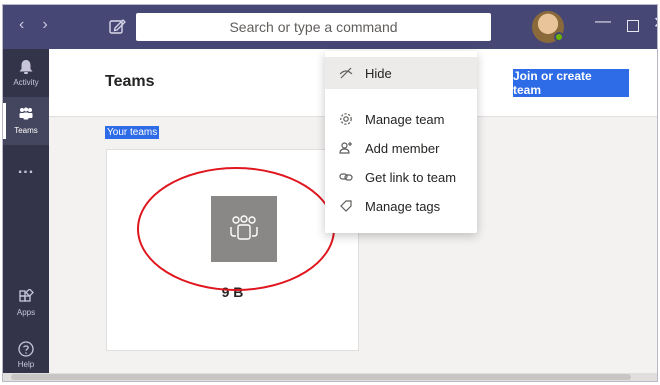 The height and width of the screenshot is (385, 660). I want to click on chevron-right-icon: ›, so click(44, 25).